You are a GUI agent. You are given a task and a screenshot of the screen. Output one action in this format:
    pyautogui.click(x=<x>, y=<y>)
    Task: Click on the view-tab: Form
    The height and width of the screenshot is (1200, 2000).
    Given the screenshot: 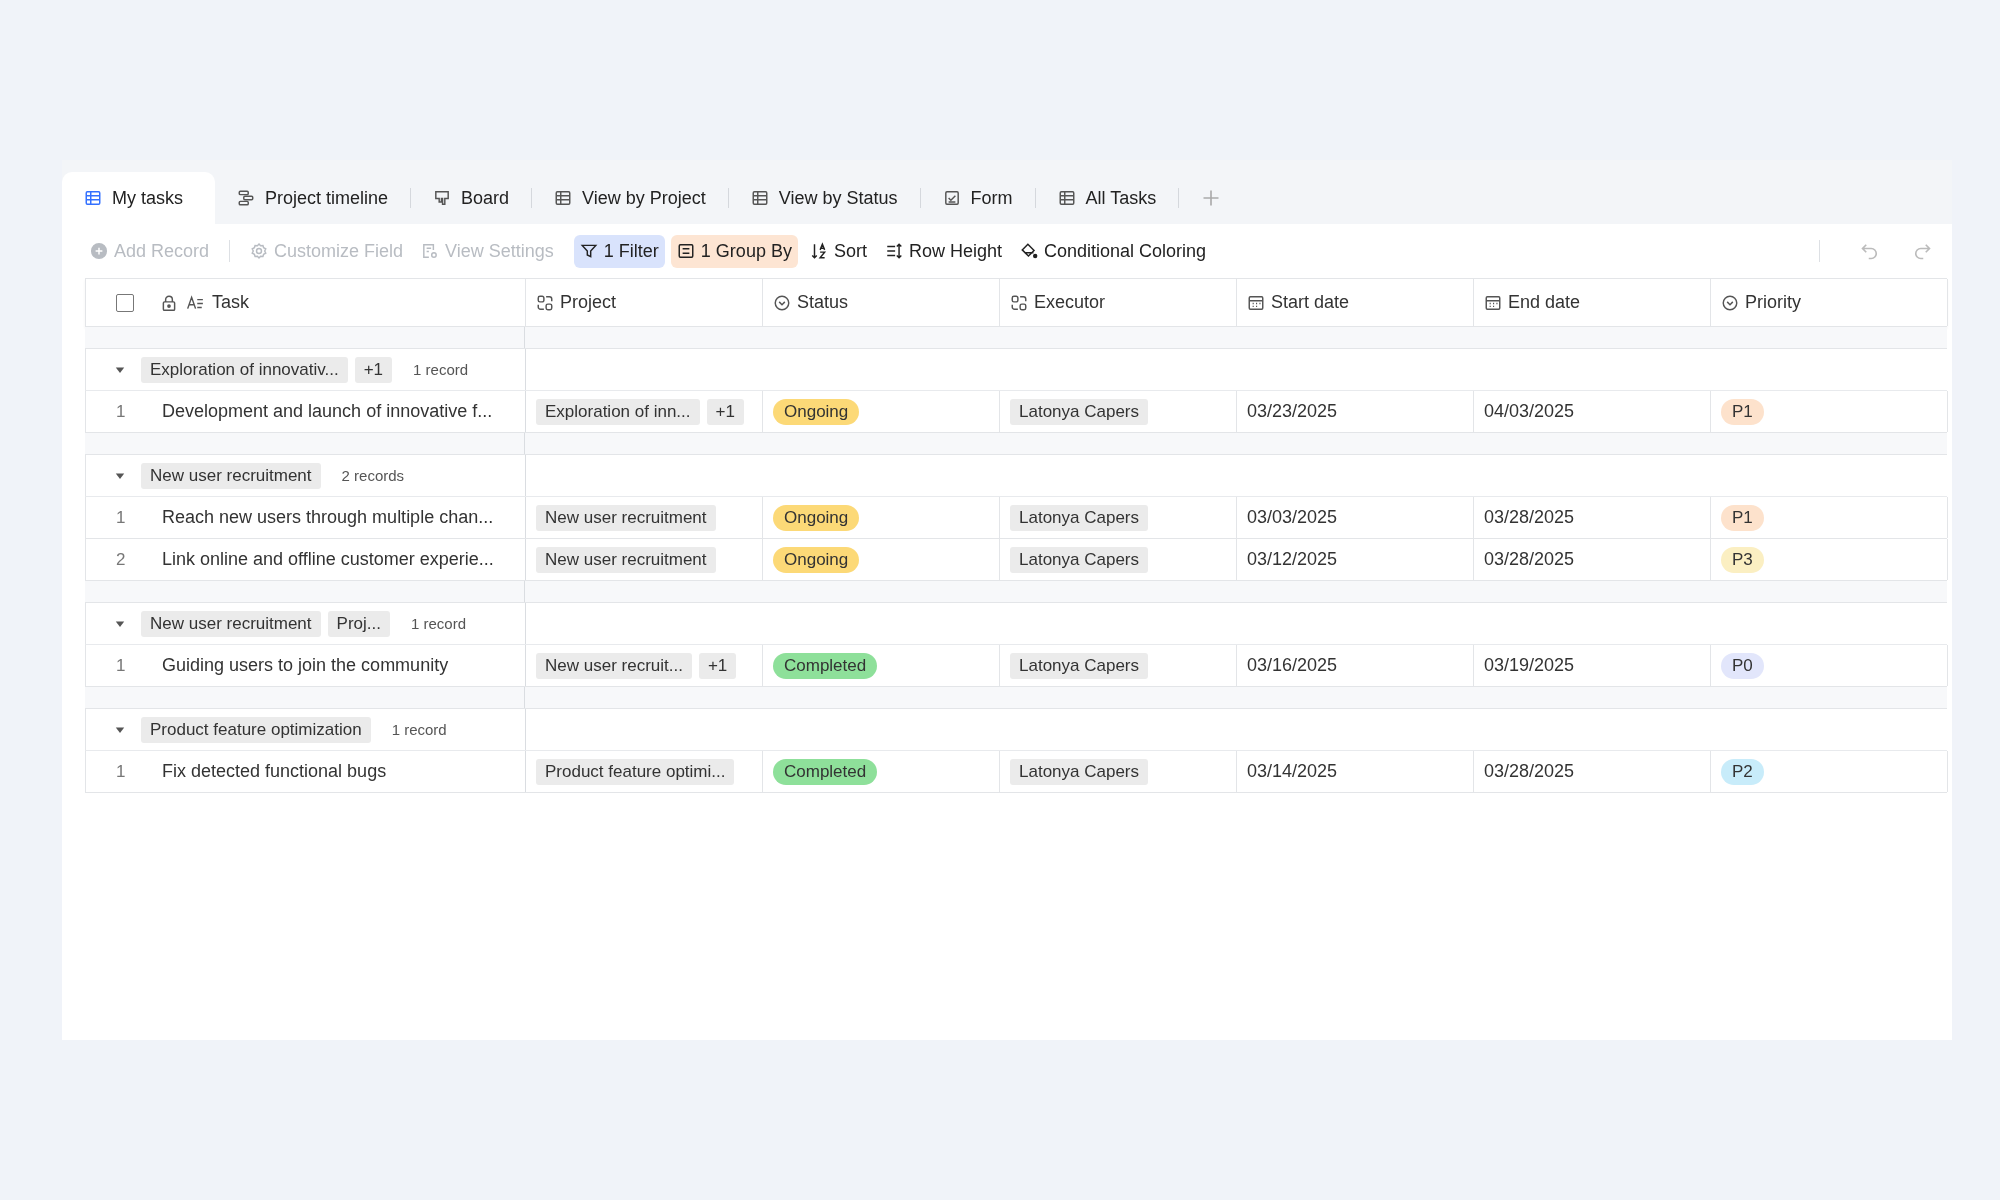 What is the action you would take?
    pyautogui.click(x=977, y=198)
    